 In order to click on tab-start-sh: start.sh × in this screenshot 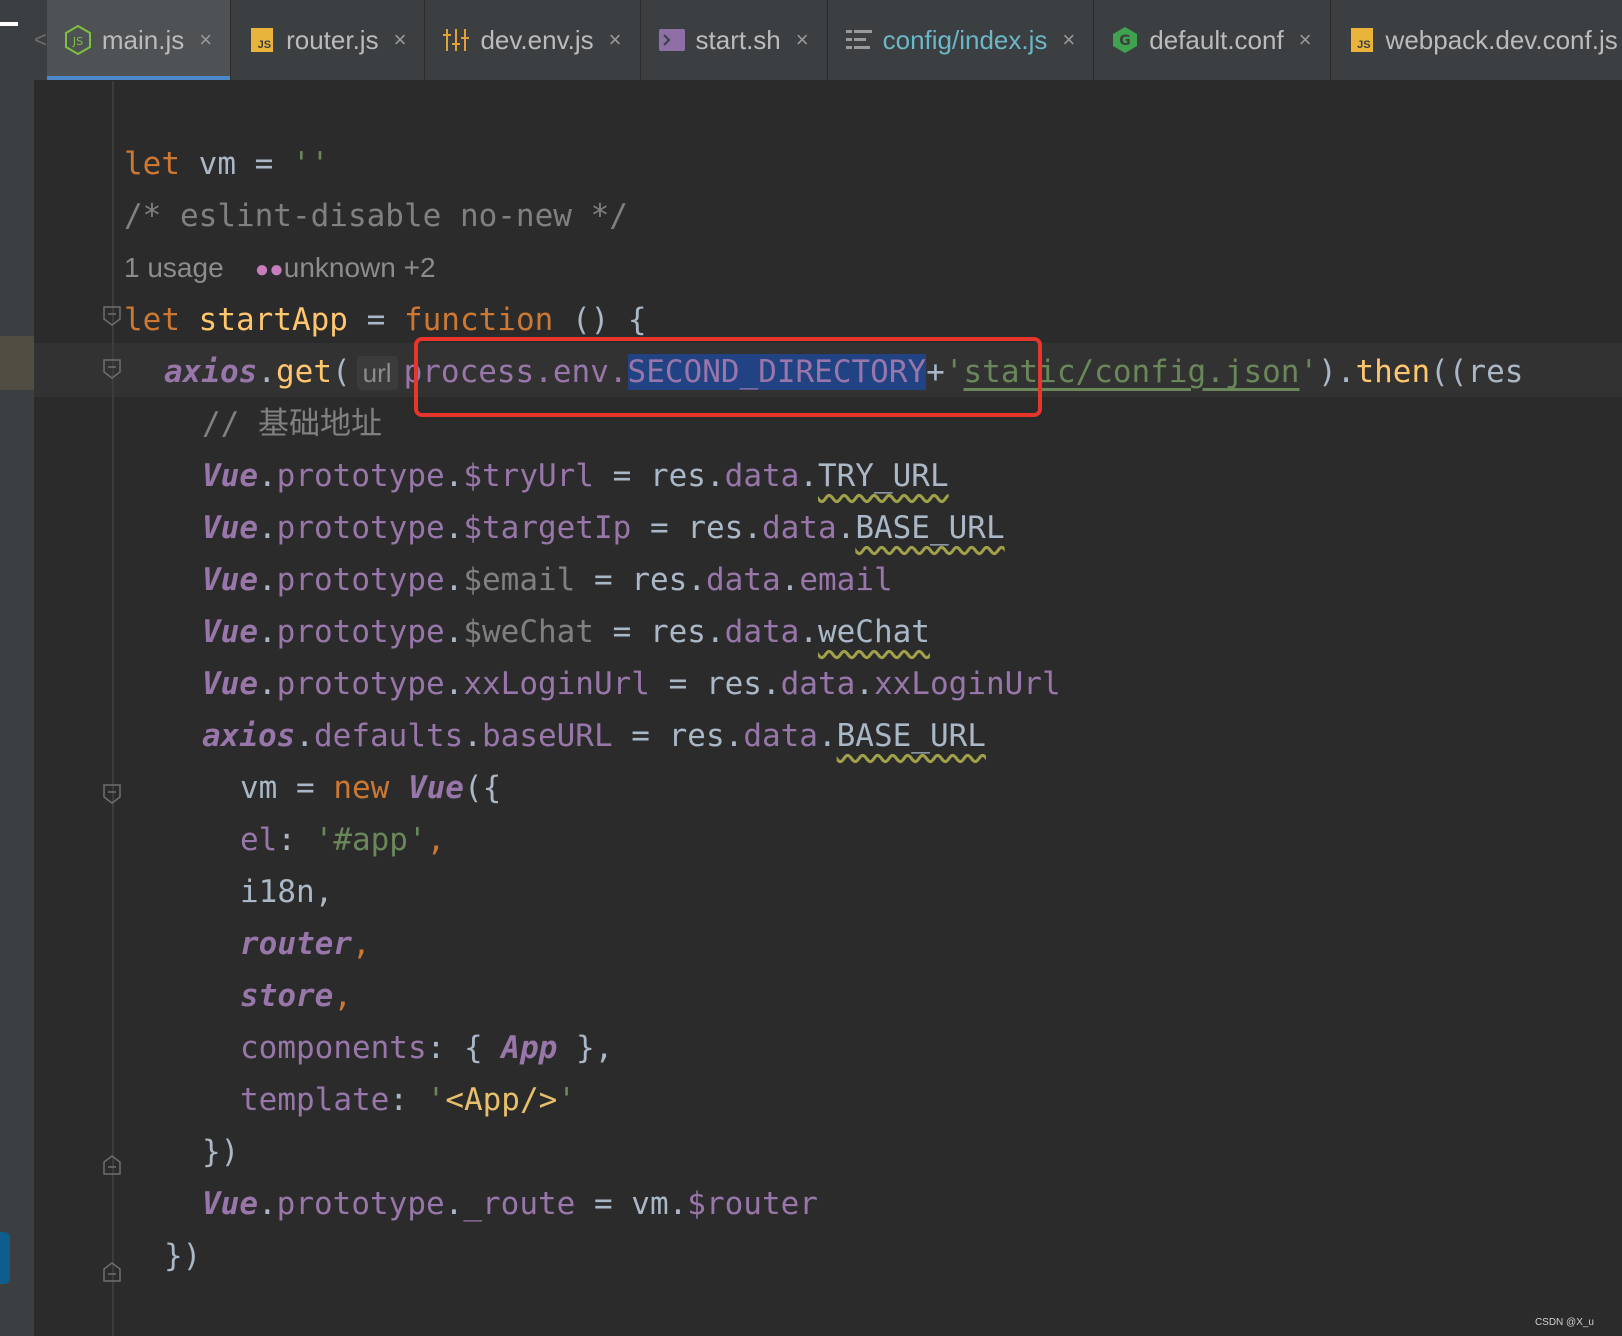, I will do `click(734, 40)`.